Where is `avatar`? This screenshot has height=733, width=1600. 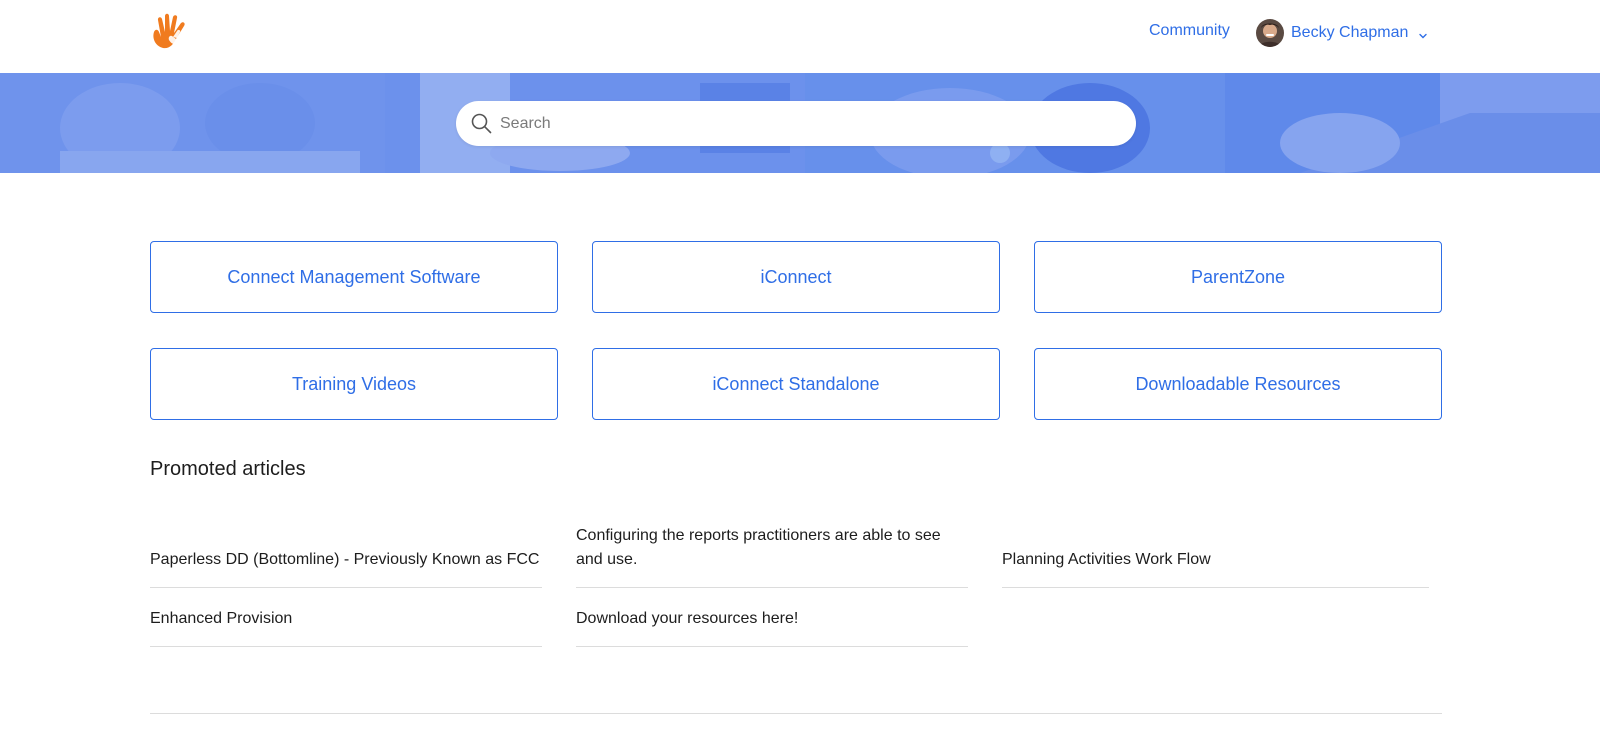
avatar is located at coordinates (1270, 33).